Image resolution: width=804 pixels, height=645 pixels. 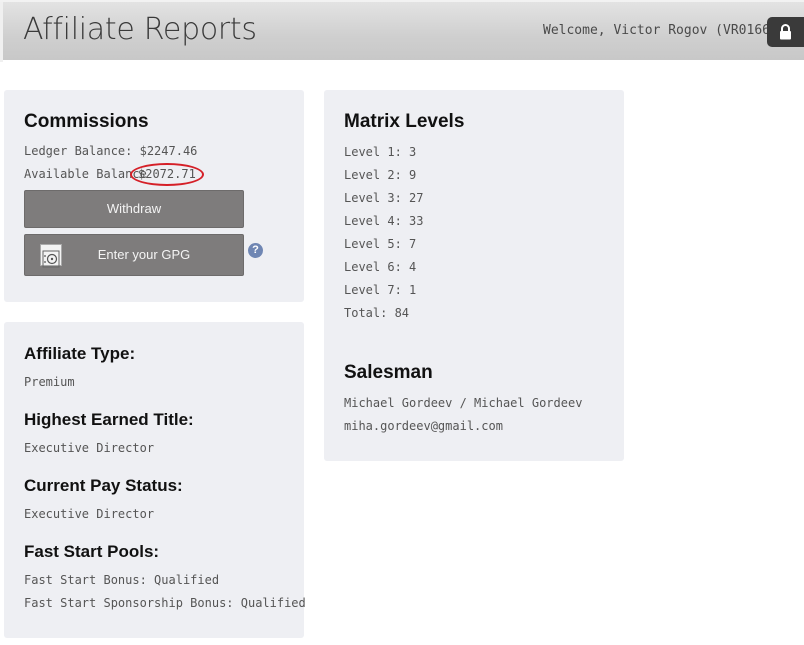 What do you see at coordinates (660, 30) in the screenshot?
I see `welcome-text: Welcome, Victor Rogov (VR0166)` at bounding box center [660, 30].